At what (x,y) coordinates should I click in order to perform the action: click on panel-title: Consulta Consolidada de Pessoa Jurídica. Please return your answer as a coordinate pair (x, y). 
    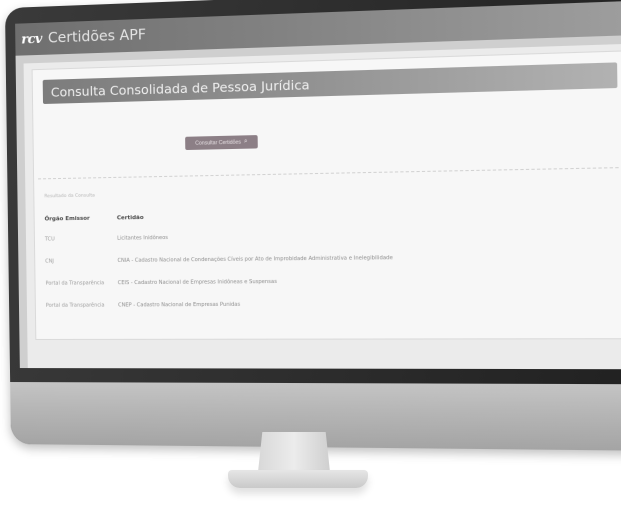
    Looking at the image, I should click on (330, 83).